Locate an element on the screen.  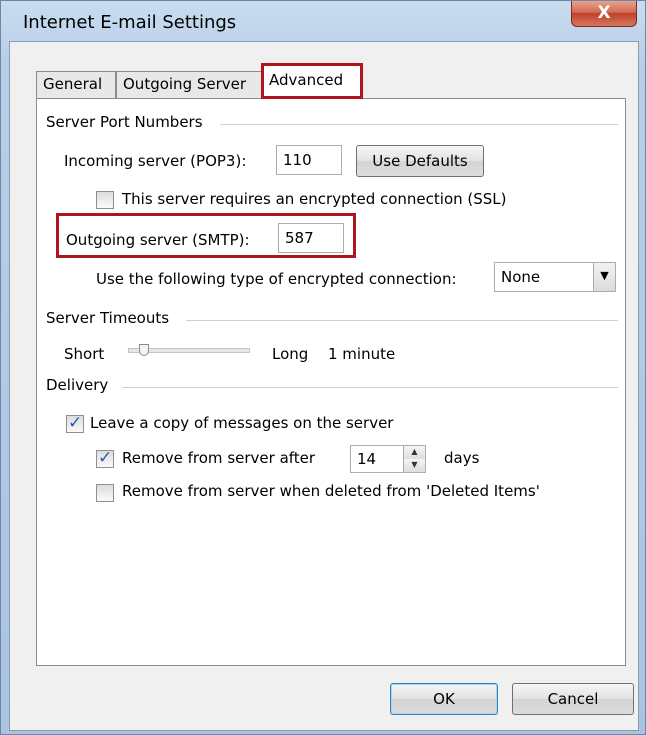
ok-button: OK is located at coordinates (444, 699).